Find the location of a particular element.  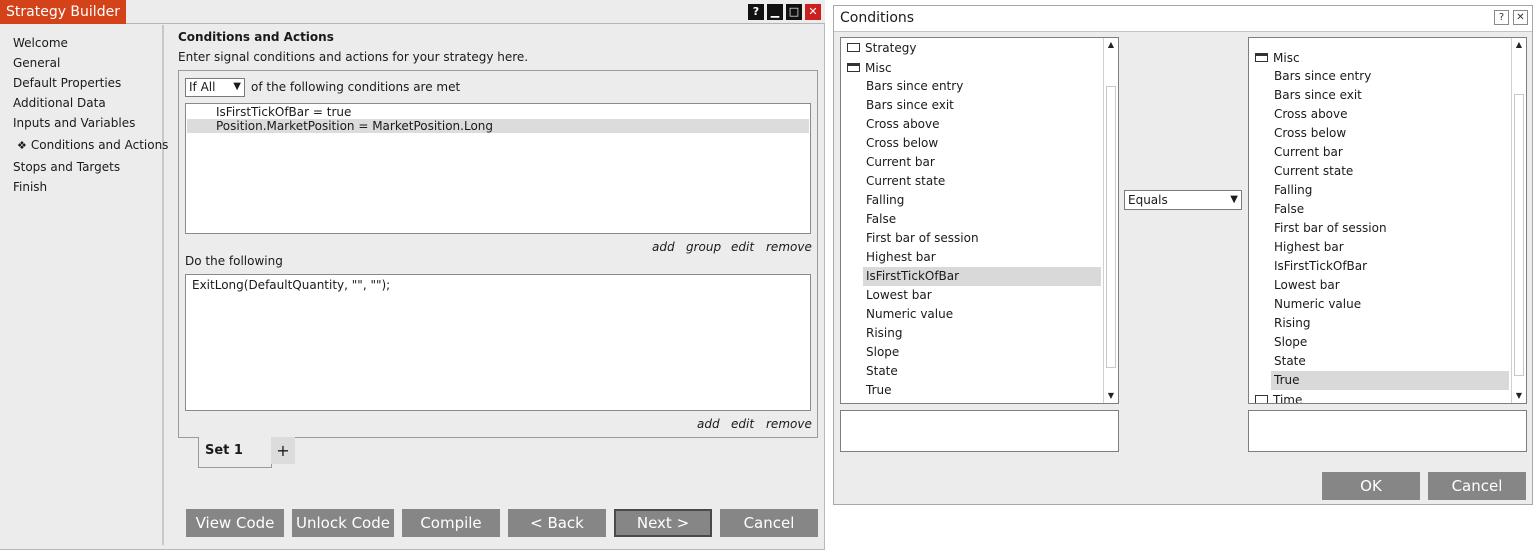

tree-item: IsFirstTickOfBar is located at coordinates (1390, 266).